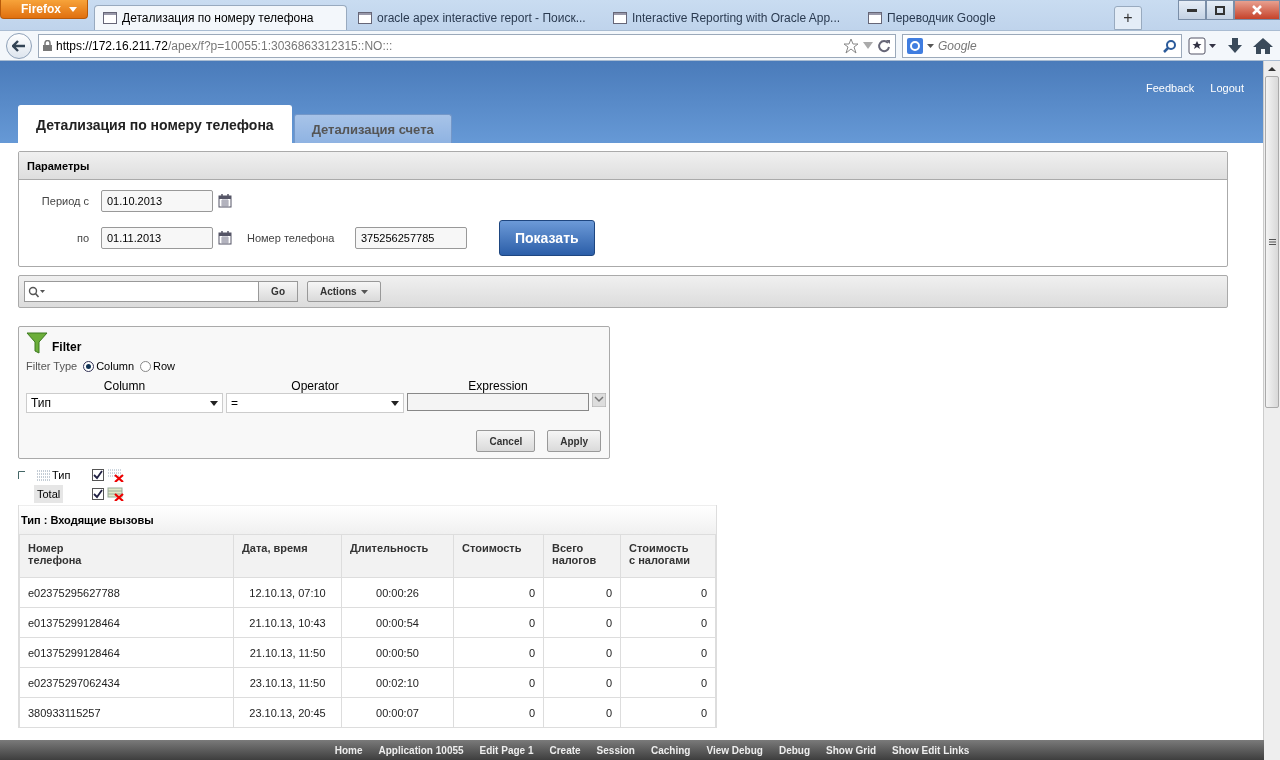 Image resolution: width=1280 pixels, height=760 pixels. Describe the element at coordinates (161, 291) in the screenshot. I see `report-search-field: Go` at that location.